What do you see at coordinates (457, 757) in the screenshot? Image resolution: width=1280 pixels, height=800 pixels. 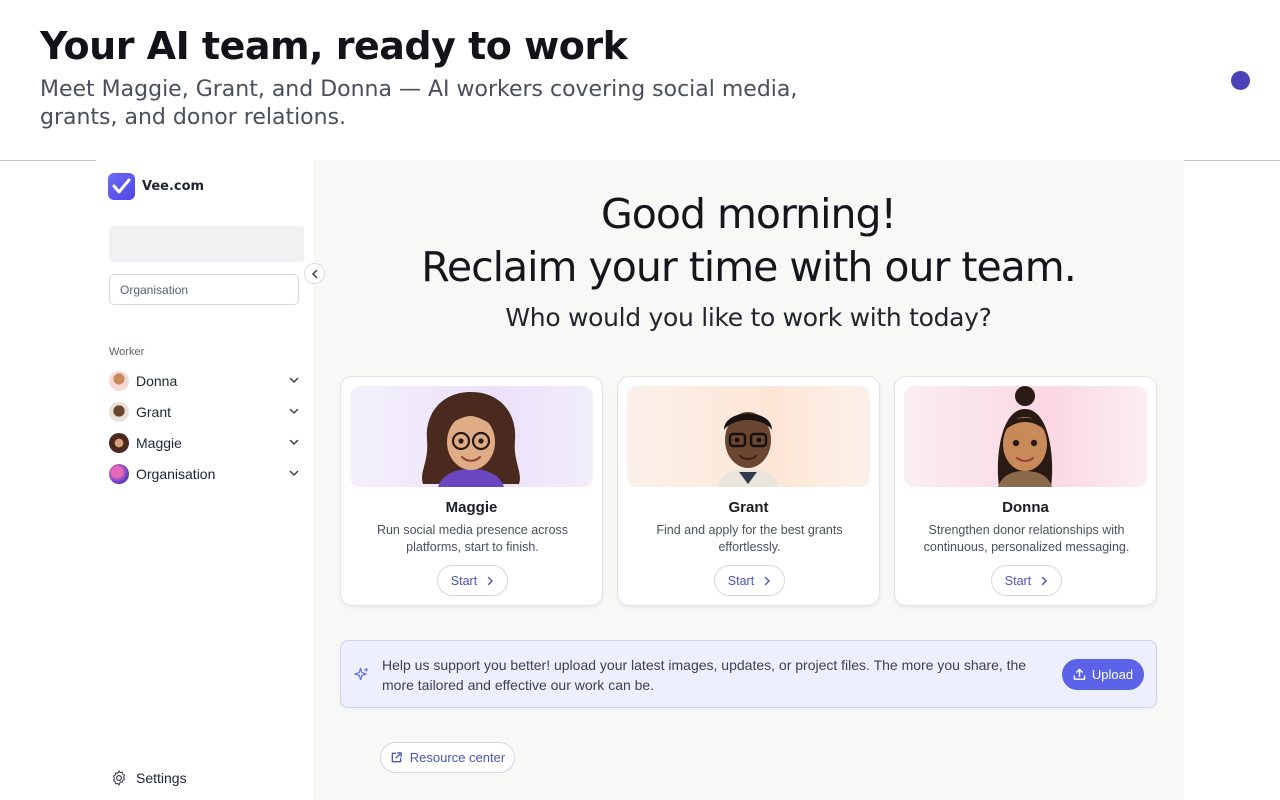 I see `resource-center-label: Resource center` at bounding box center [457, 757].